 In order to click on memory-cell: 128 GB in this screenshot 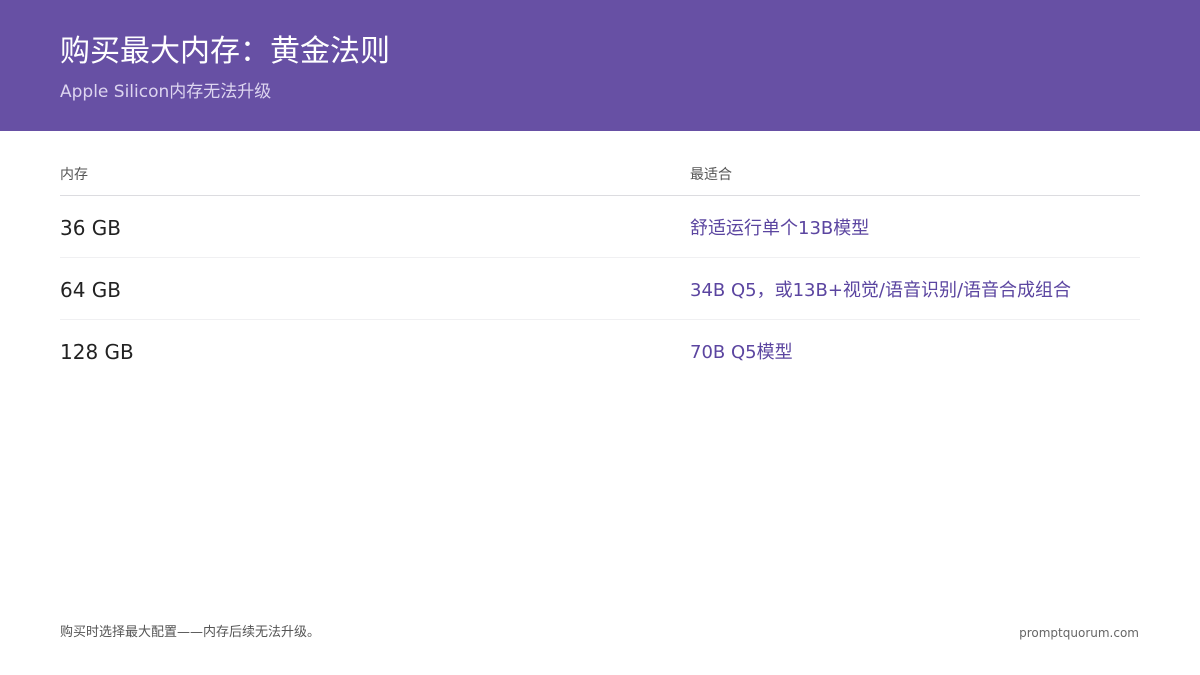, I will do `click(97, 352)`.